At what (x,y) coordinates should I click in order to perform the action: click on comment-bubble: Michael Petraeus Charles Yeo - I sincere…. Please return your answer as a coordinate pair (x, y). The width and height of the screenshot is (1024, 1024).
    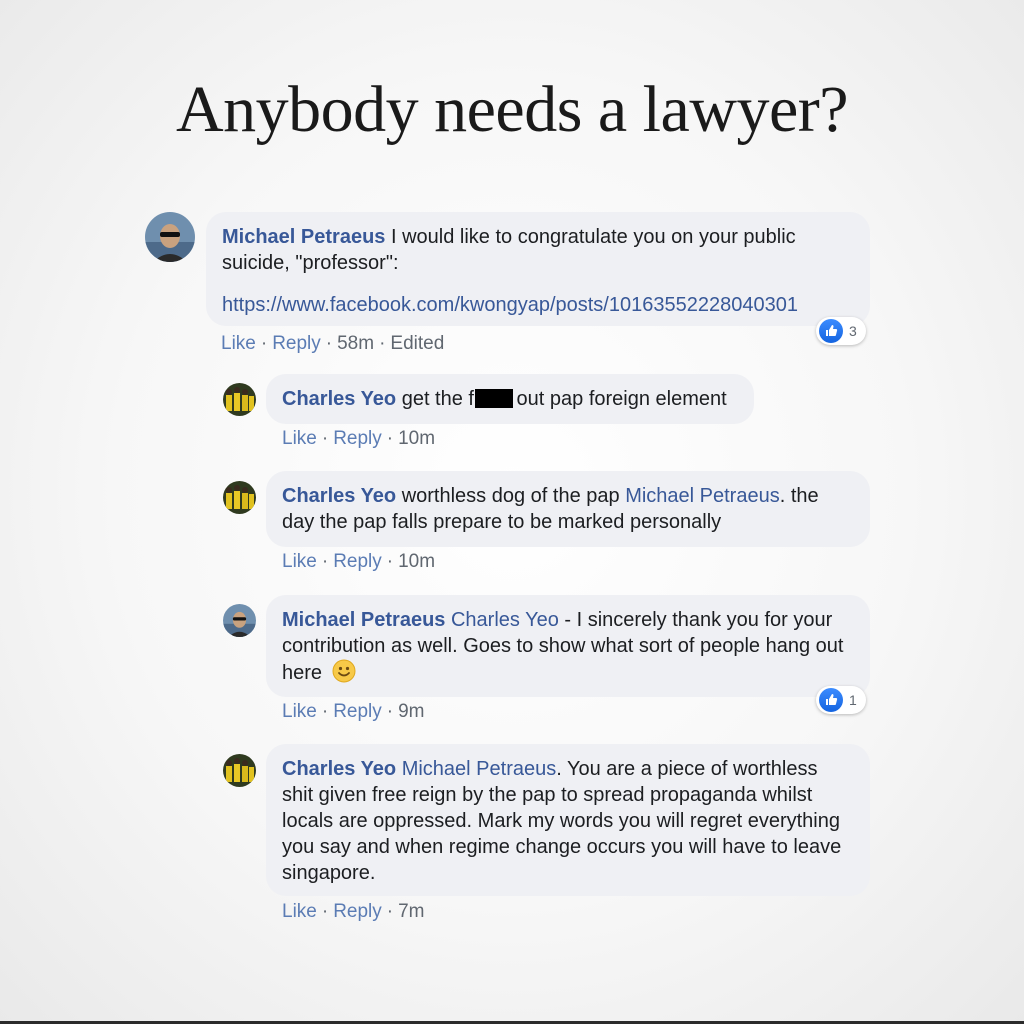
    Looking at the image, I should click on (568, 646).